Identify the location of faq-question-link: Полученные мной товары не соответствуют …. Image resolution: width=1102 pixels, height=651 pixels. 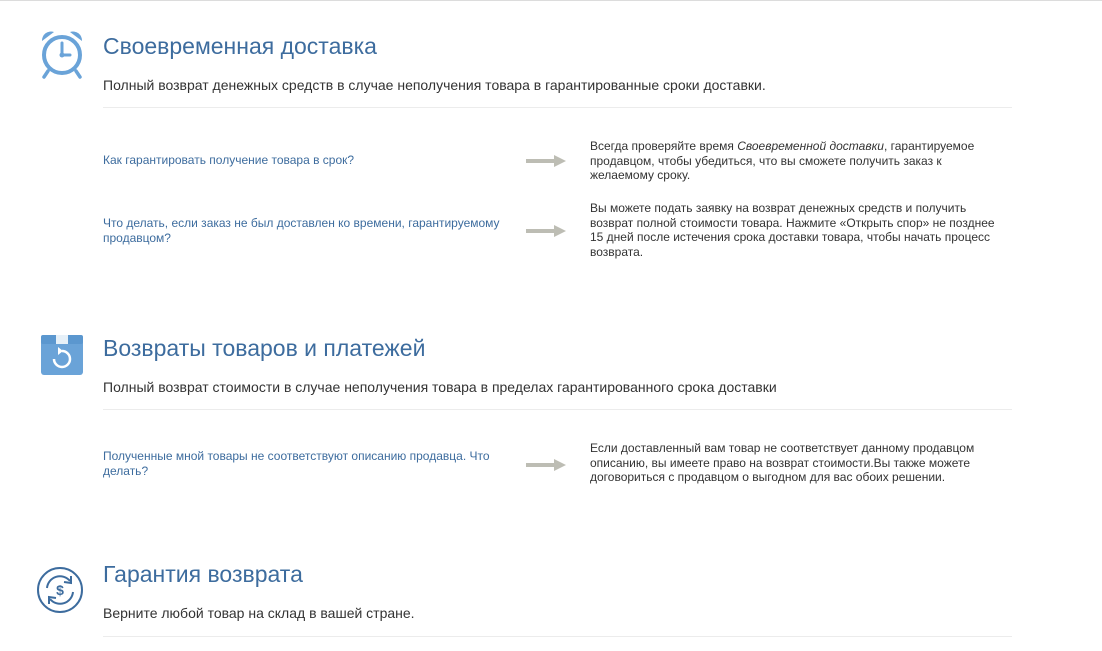
(308, 464).